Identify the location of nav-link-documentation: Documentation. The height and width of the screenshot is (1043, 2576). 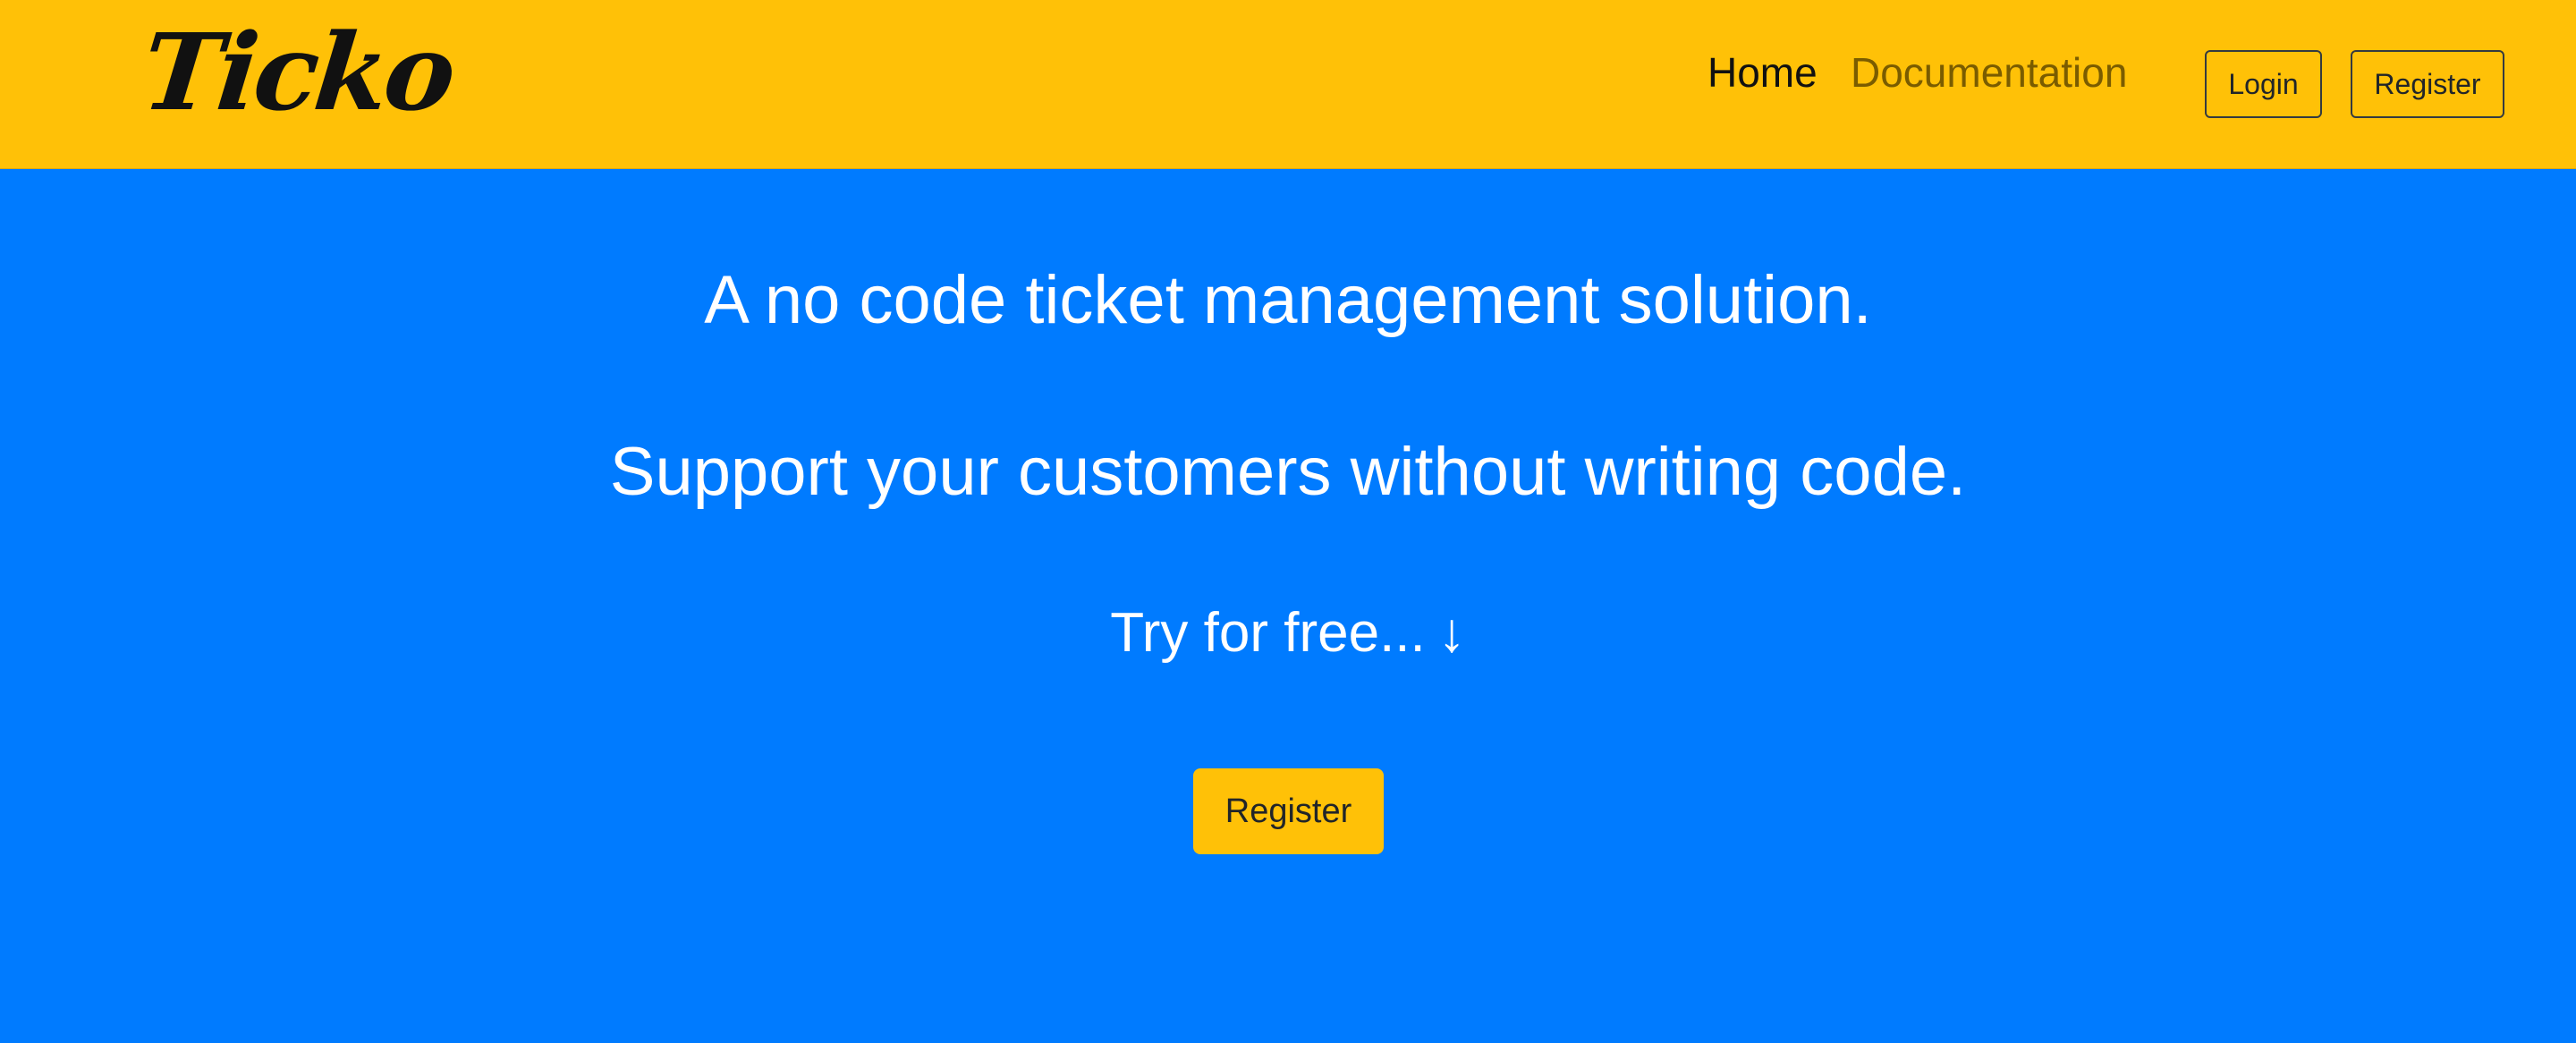
(1989, 72).